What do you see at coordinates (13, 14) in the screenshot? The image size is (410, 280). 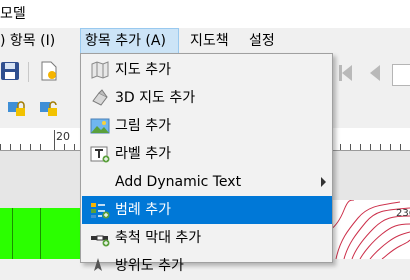 I see `window-title: 모델` at bounding box center [13, 14].